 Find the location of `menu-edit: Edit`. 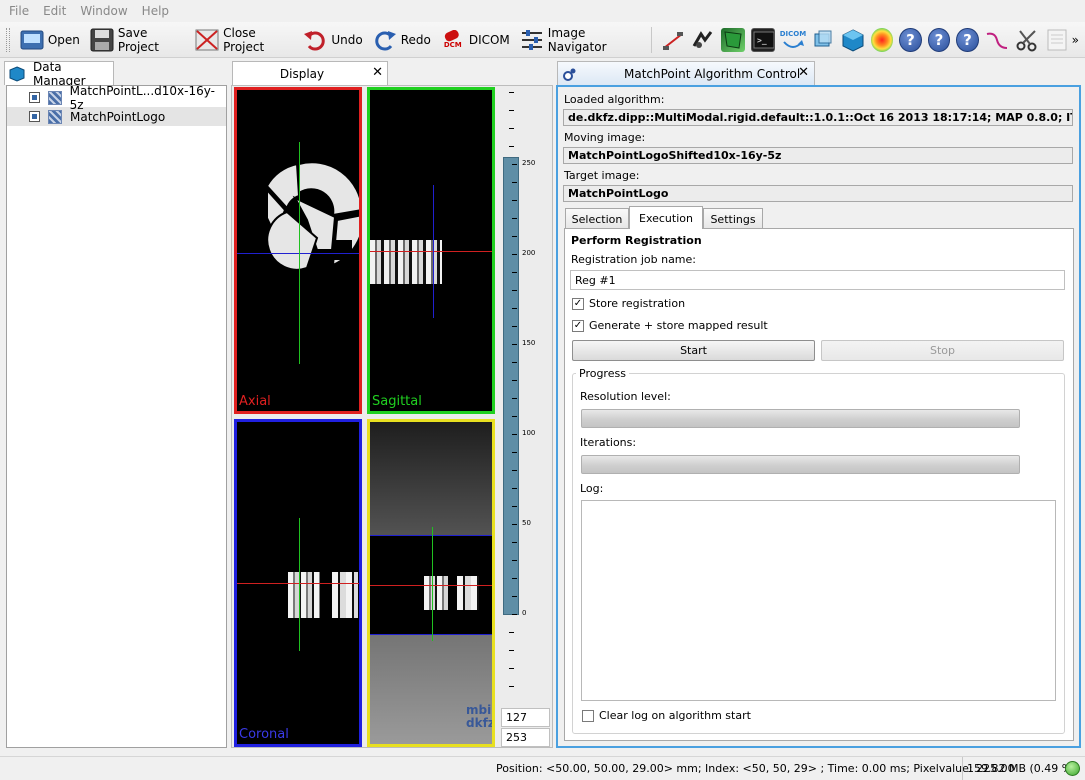

menu-edit: Edit is located at coordinates (54, 11).